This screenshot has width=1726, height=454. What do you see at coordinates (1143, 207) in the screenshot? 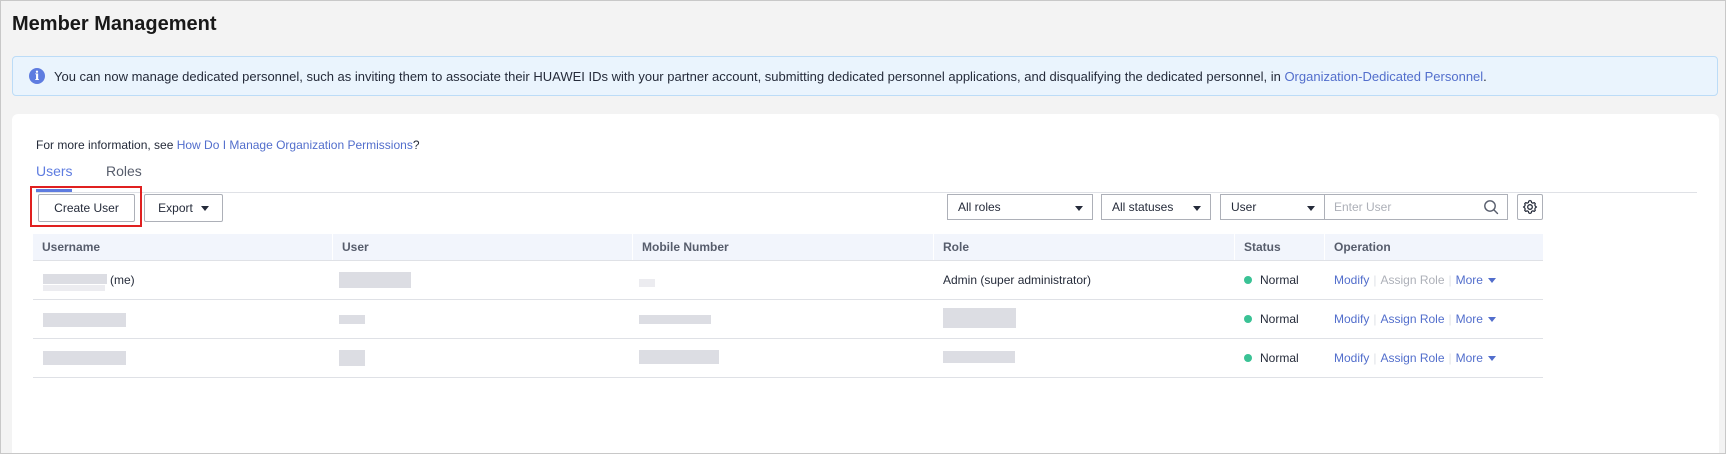
I see `status-filter-value: All statuses` at bounding box center [1143, 207].